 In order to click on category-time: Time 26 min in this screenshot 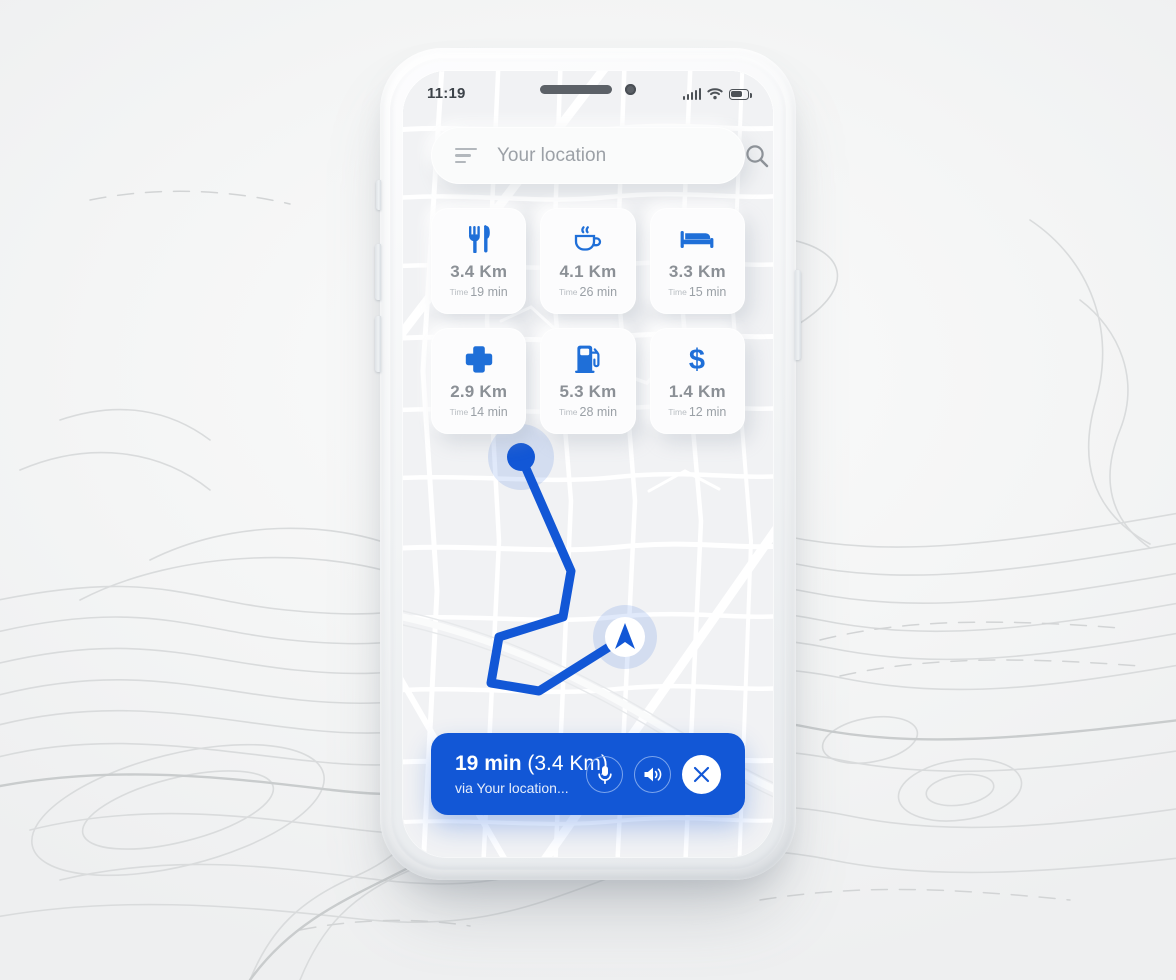, I will do `click(588, 292)`.